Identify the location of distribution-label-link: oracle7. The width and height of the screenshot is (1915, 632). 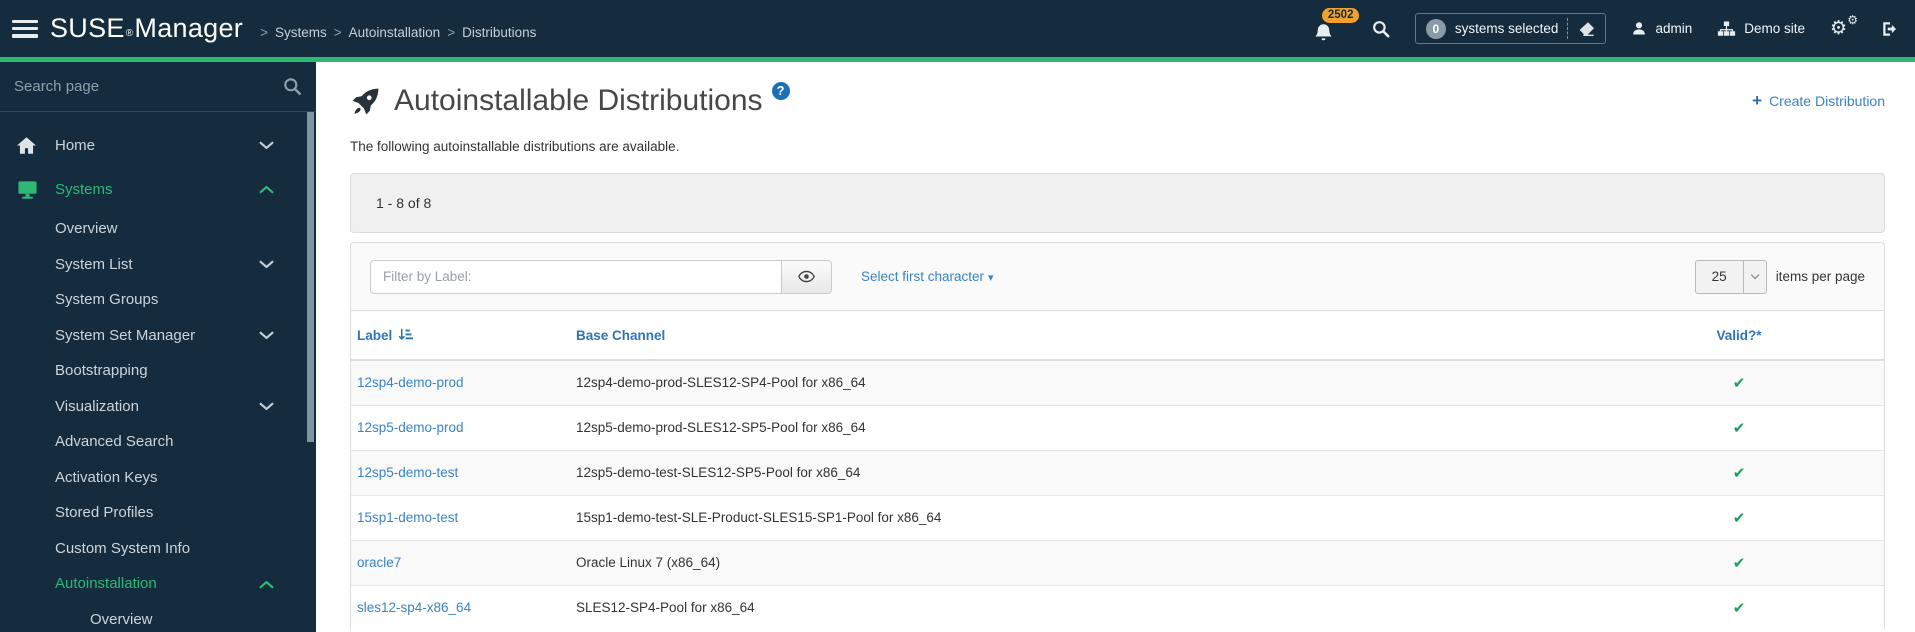
(379, 562).